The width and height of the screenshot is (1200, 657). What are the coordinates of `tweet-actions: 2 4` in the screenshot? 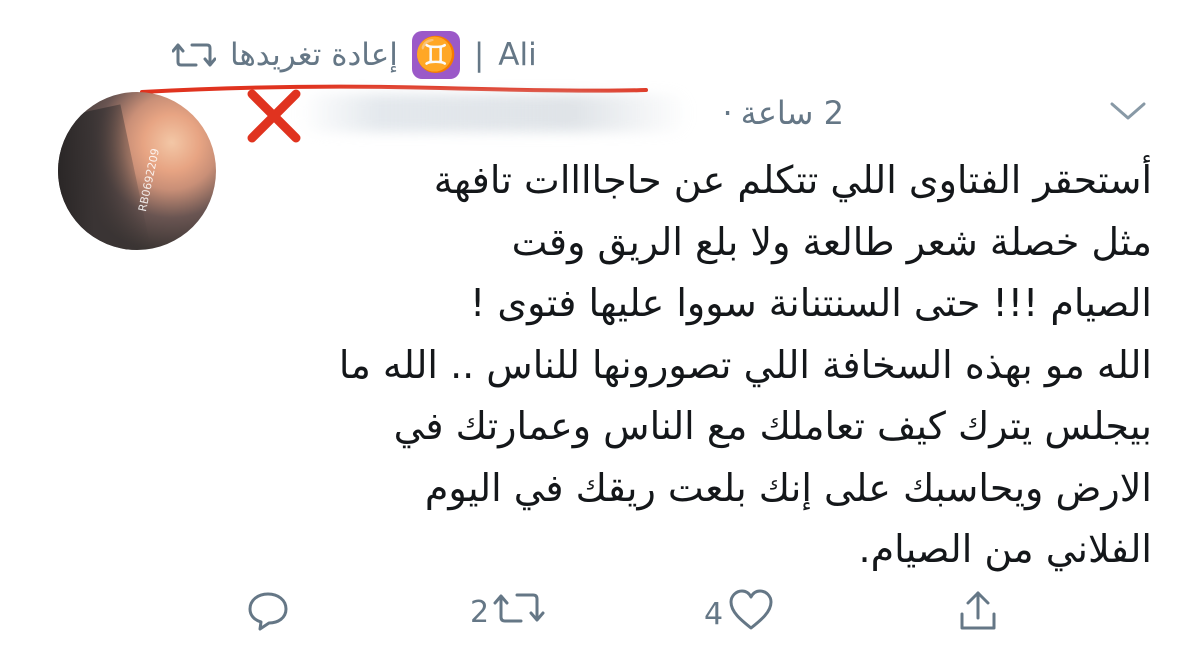 It's located at (600, 612).